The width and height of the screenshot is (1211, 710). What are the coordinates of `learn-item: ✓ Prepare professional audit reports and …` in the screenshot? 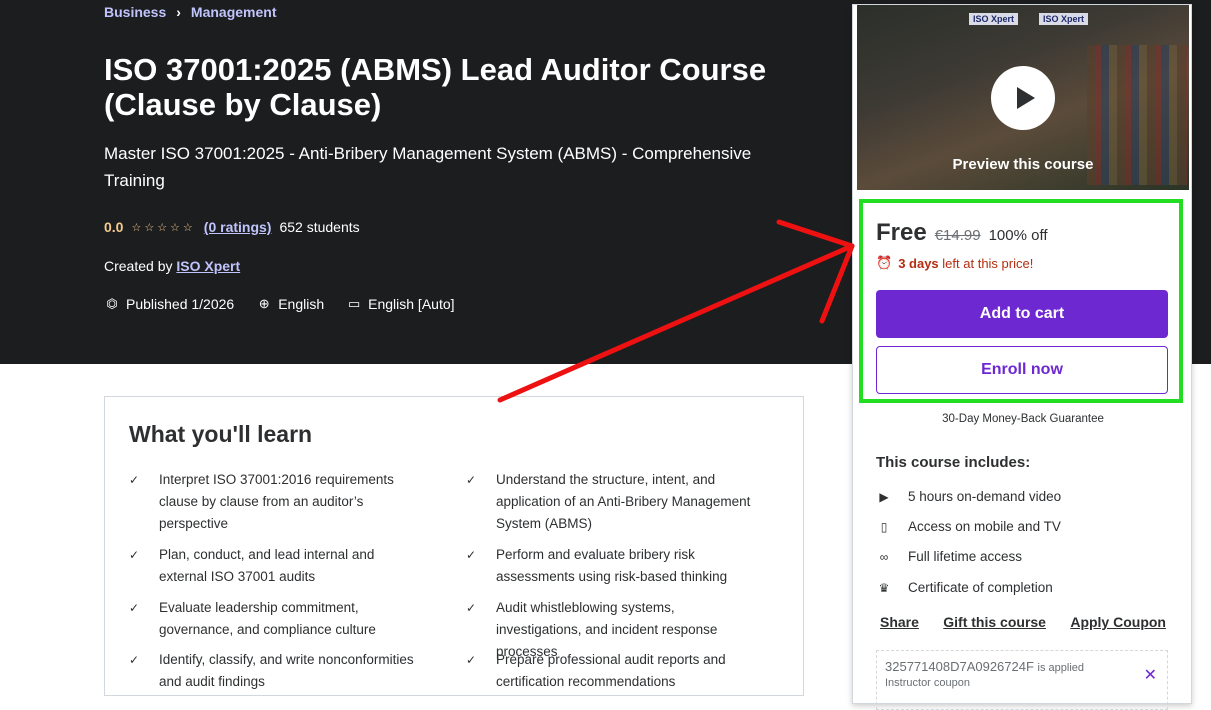 It's located at (611, 671).